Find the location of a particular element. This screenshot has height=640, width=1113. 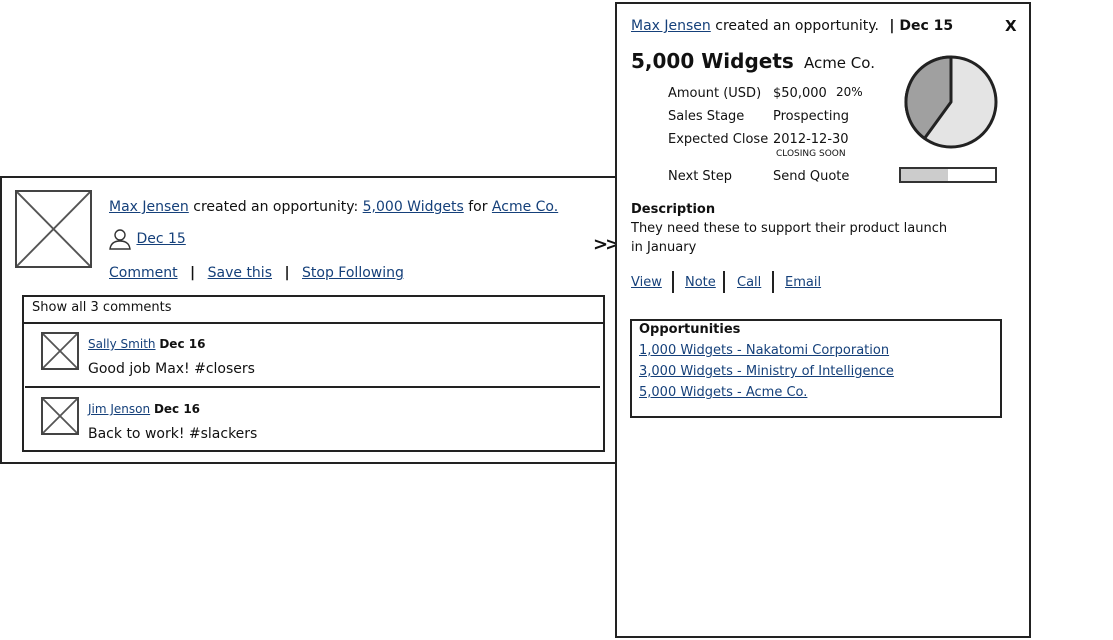

feed-account-link: Acme Co. is located at coordinates (525, 207).